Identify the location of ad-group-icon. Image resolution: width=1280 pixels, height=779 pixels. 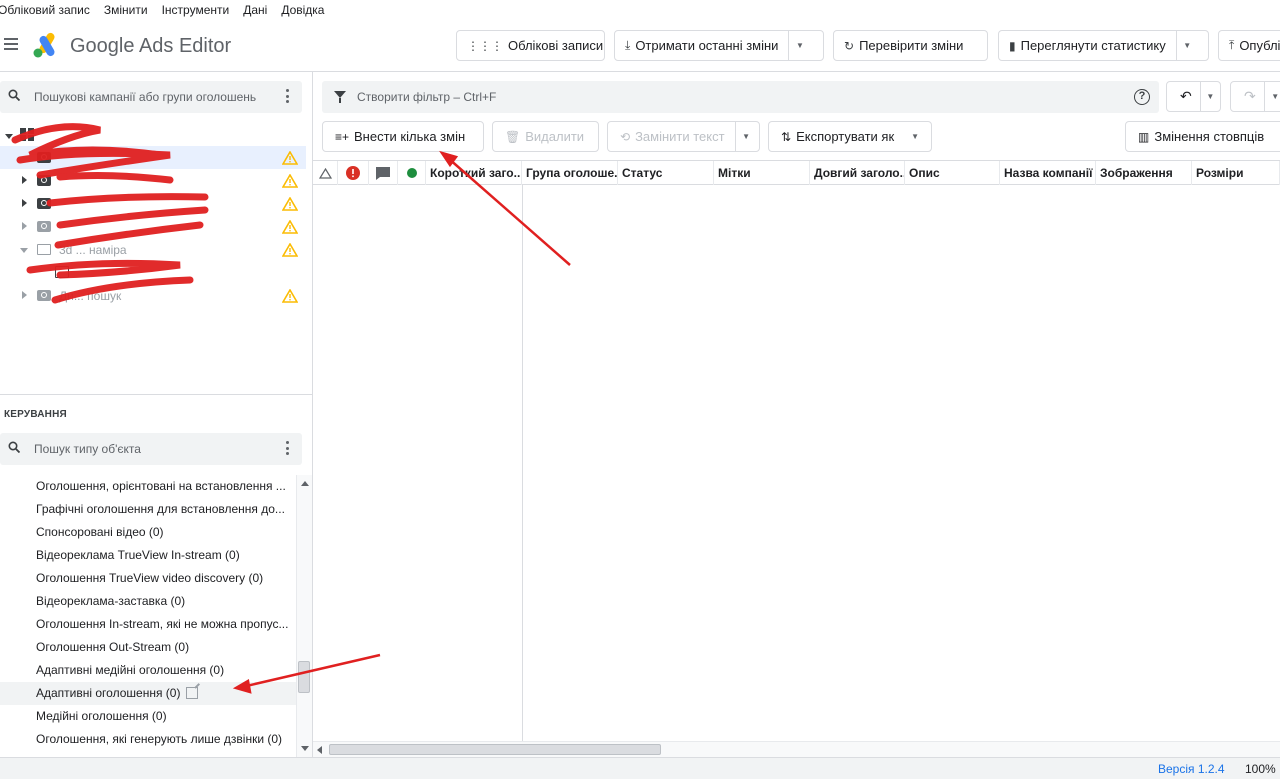
(62, 272).